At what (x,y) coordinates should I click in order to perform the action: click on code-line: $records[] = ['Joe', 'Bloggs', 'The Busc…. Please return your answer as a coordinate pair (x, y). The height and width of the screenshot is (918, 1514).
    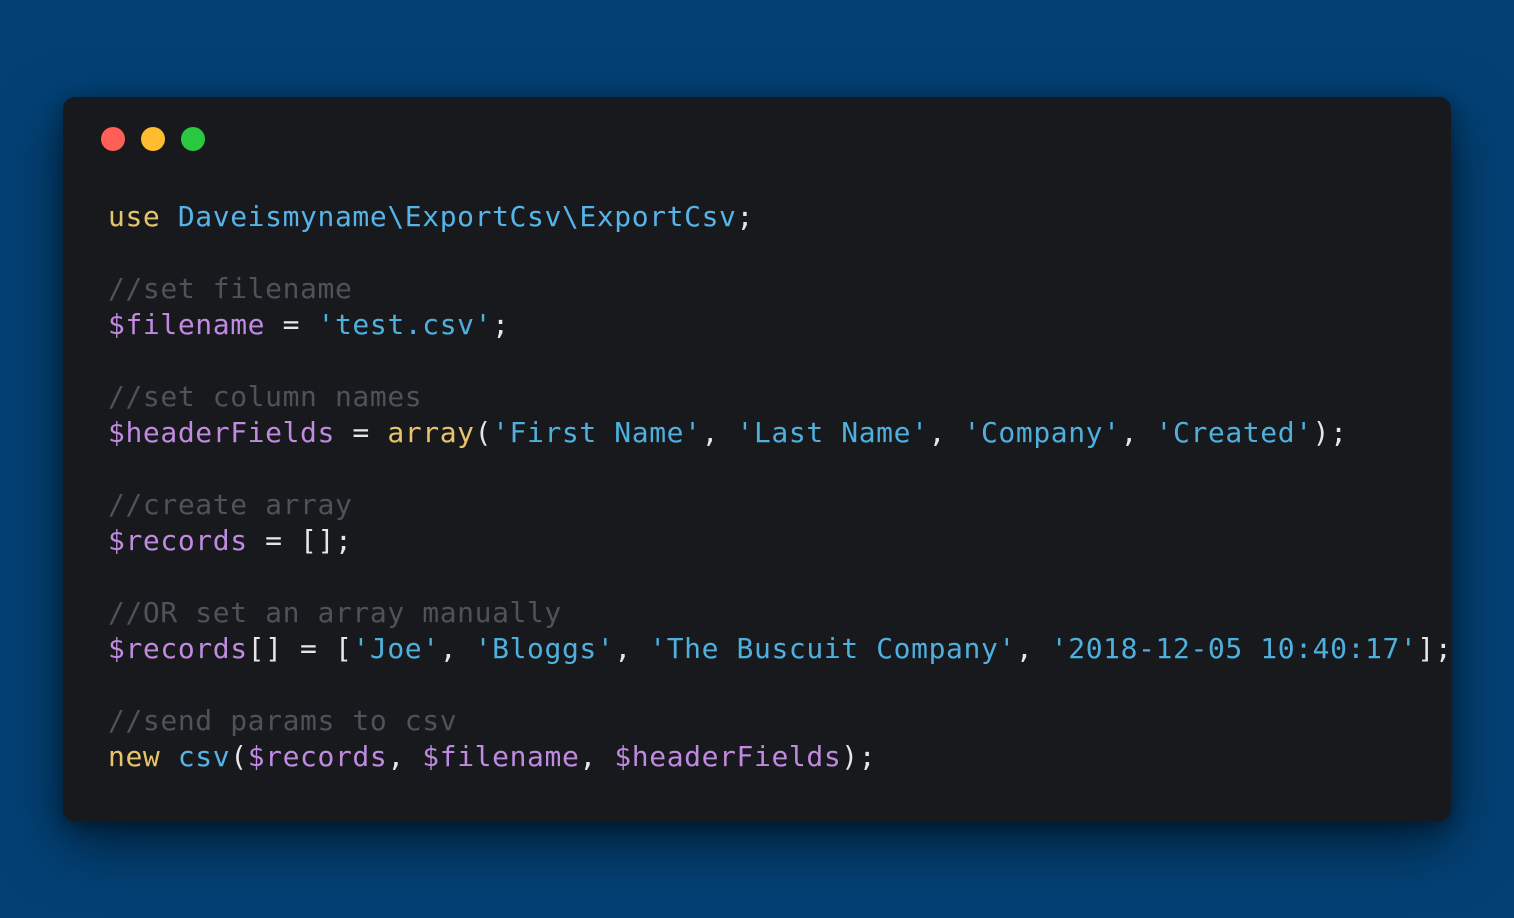
    Looking at the image, I should click on (780, 649).